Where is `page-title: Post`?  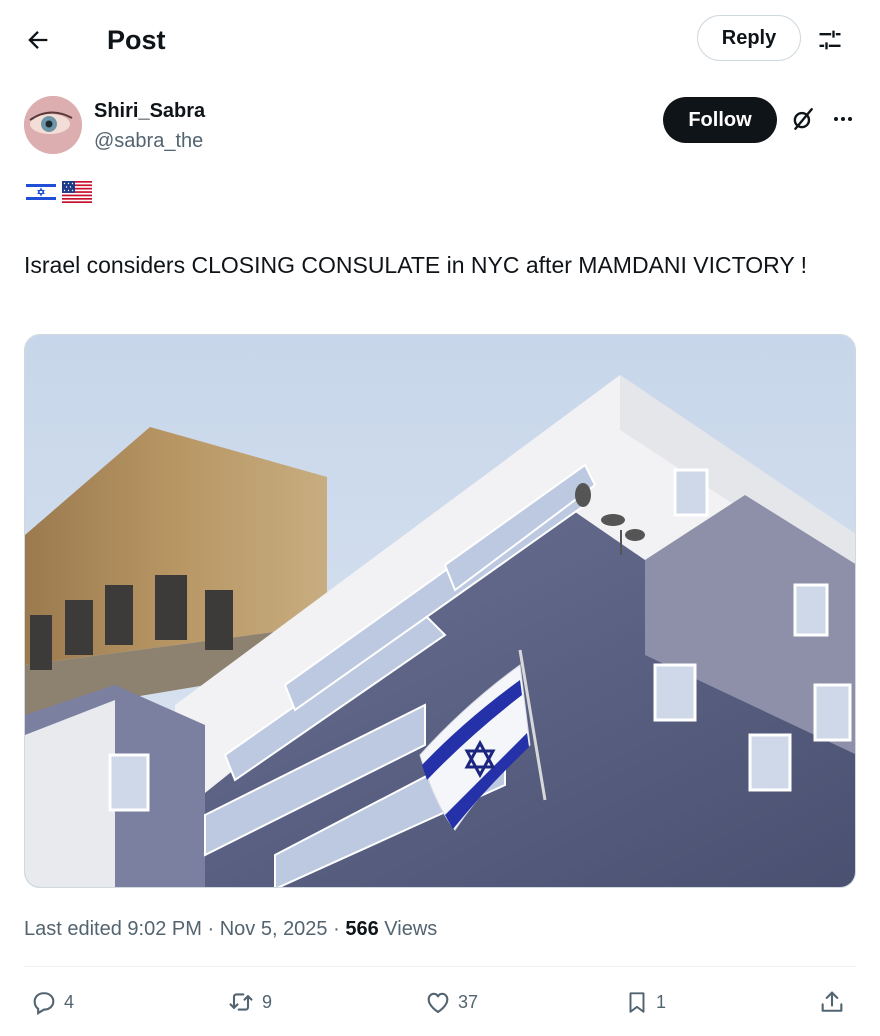
page-title: Post is located at coordinates (136, 40).